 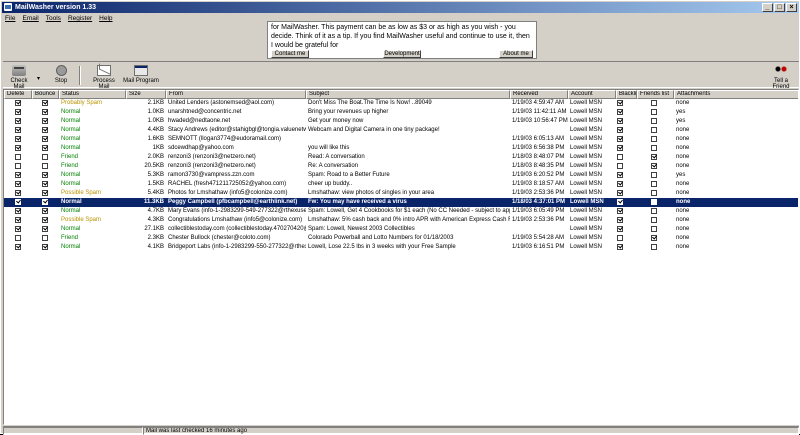 I want to click on col-status: Status, so click(x=92, y=94).